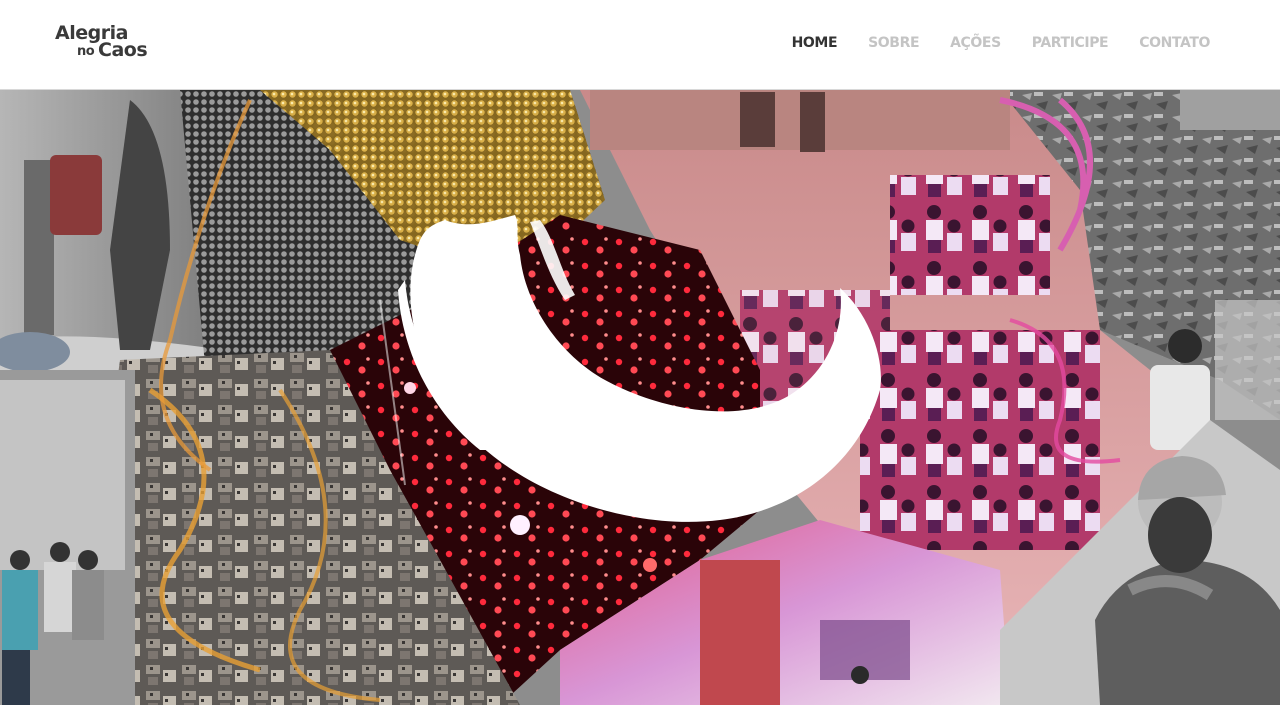 The height and width of the screenshot is (705, 1280). I want to click on nav-item-home: HOME, so click(815, 43).